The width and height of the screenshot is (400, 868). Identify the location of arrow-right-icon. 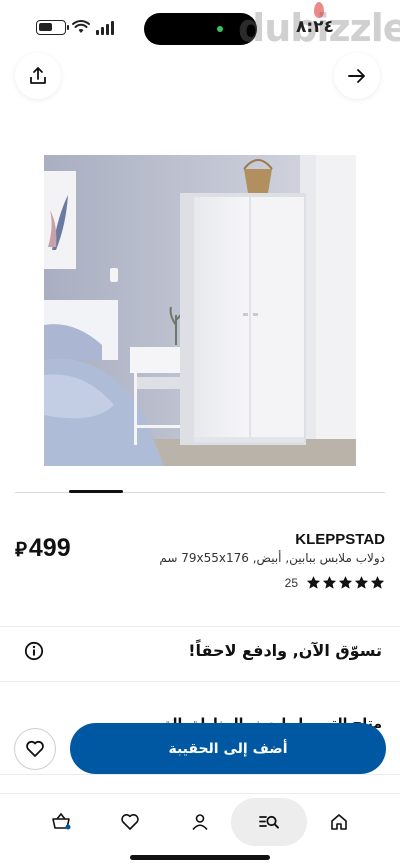
(356, 76).